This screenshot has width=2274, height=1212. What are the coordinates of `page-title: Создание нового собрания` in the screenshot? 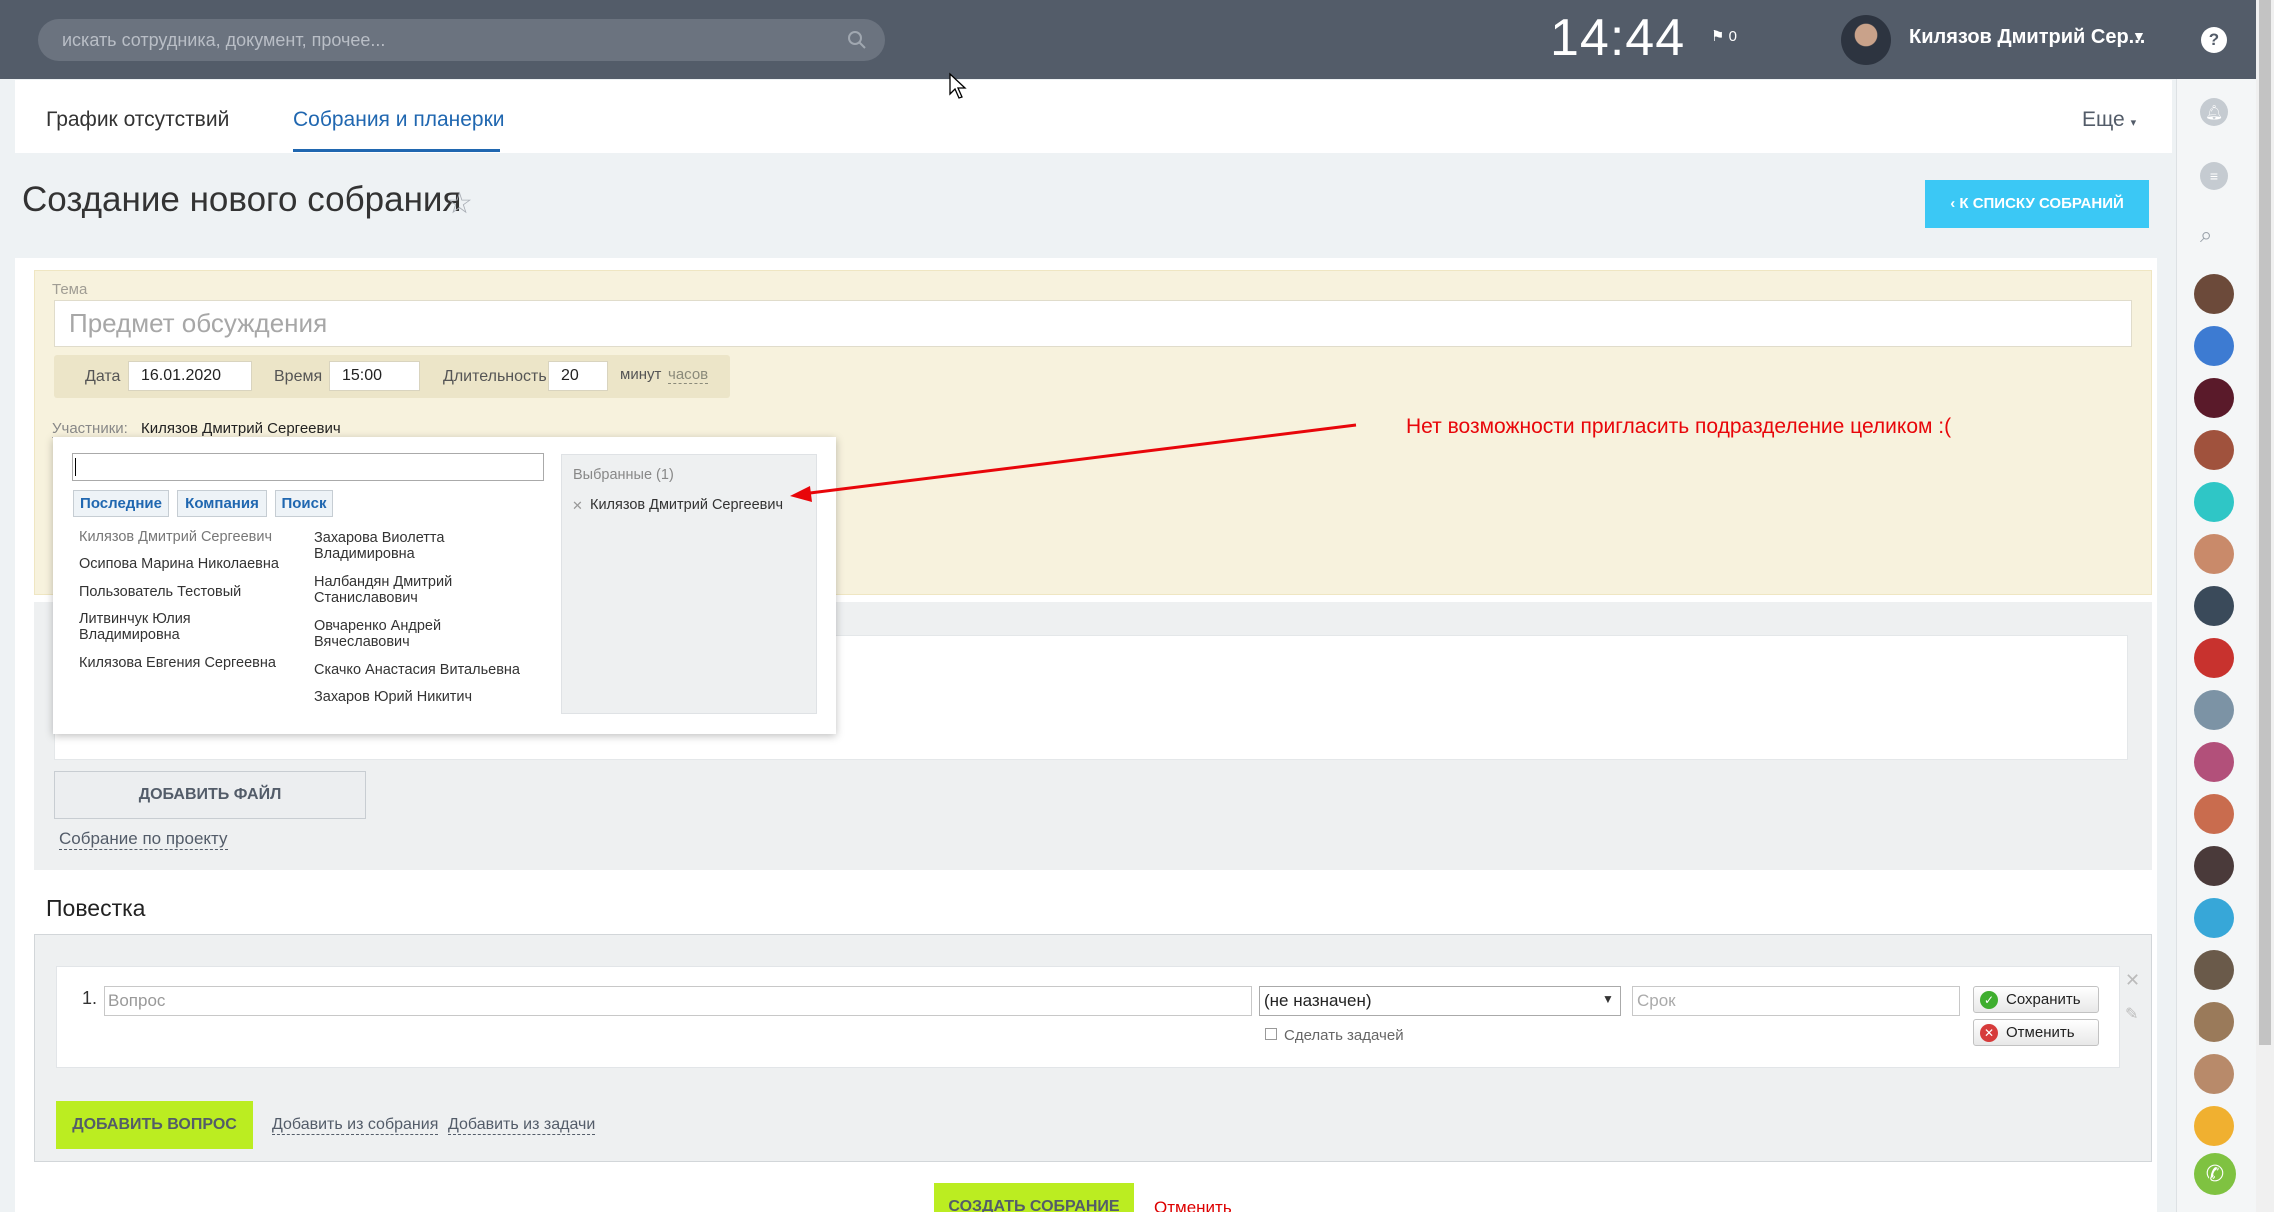 It's located at (242, 199).